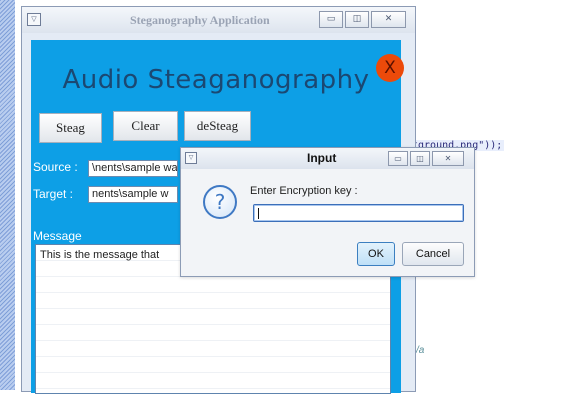 The width and height of the screenshot is (563, 394). What do you see at coordinates (133, 194) in the screenshot?
I see `target-field: nents\sample w` at bounding box center [133, 194].